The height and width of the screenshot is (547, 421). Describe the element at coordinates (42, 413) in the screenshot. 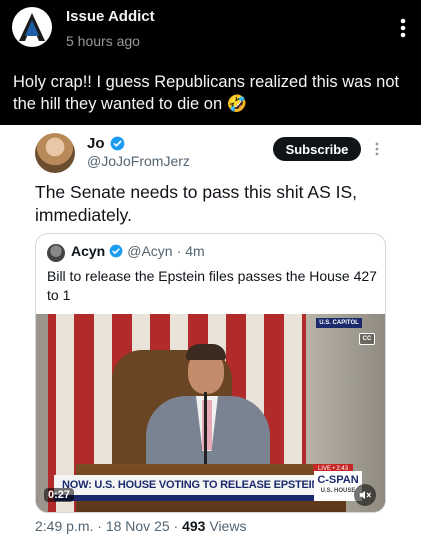

I see `video-wall-left` at that location.